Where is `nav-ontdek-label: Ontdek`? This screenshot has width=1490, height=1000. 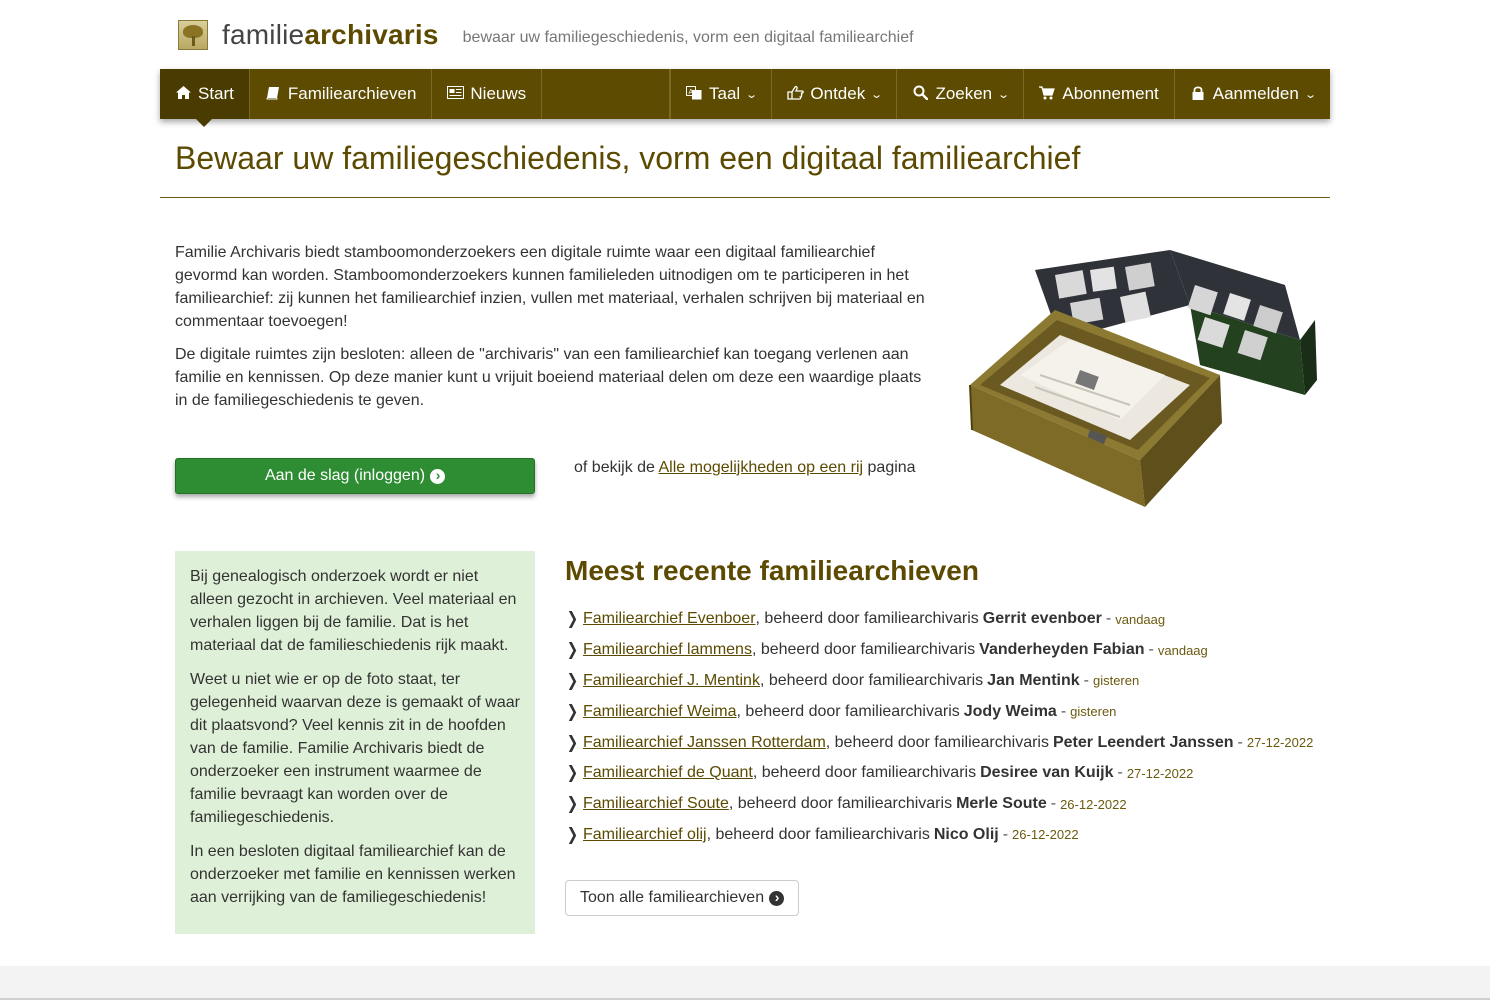 nav-ontdek-label: Ontdek is located at coordinates (838, 93).